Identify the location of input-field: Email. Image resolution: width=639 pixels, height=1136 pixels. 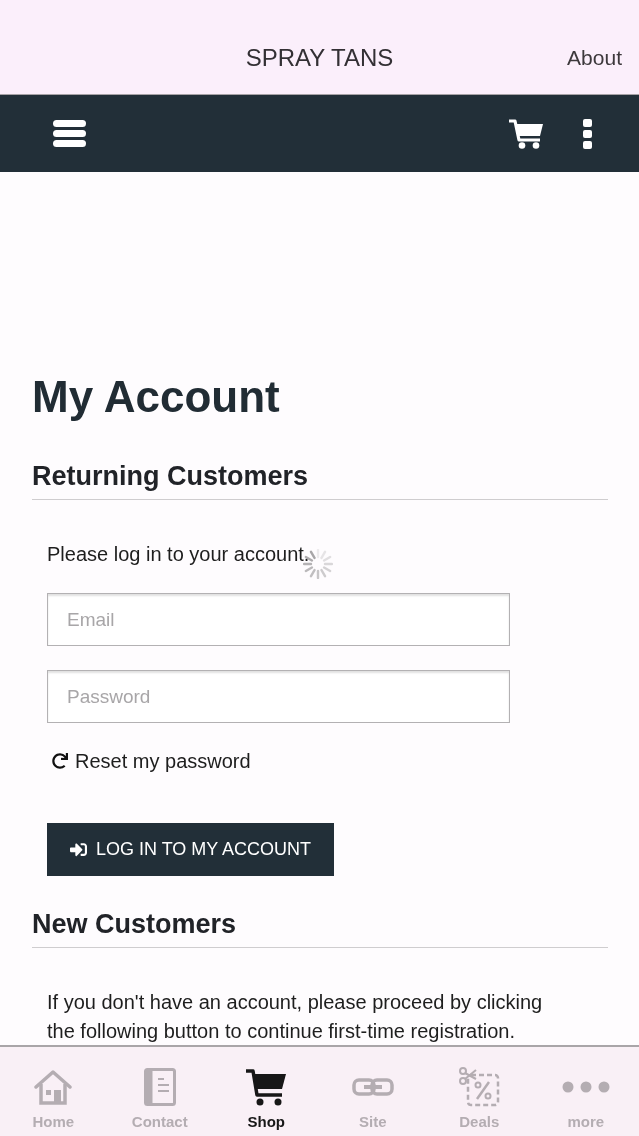
(278, 619).